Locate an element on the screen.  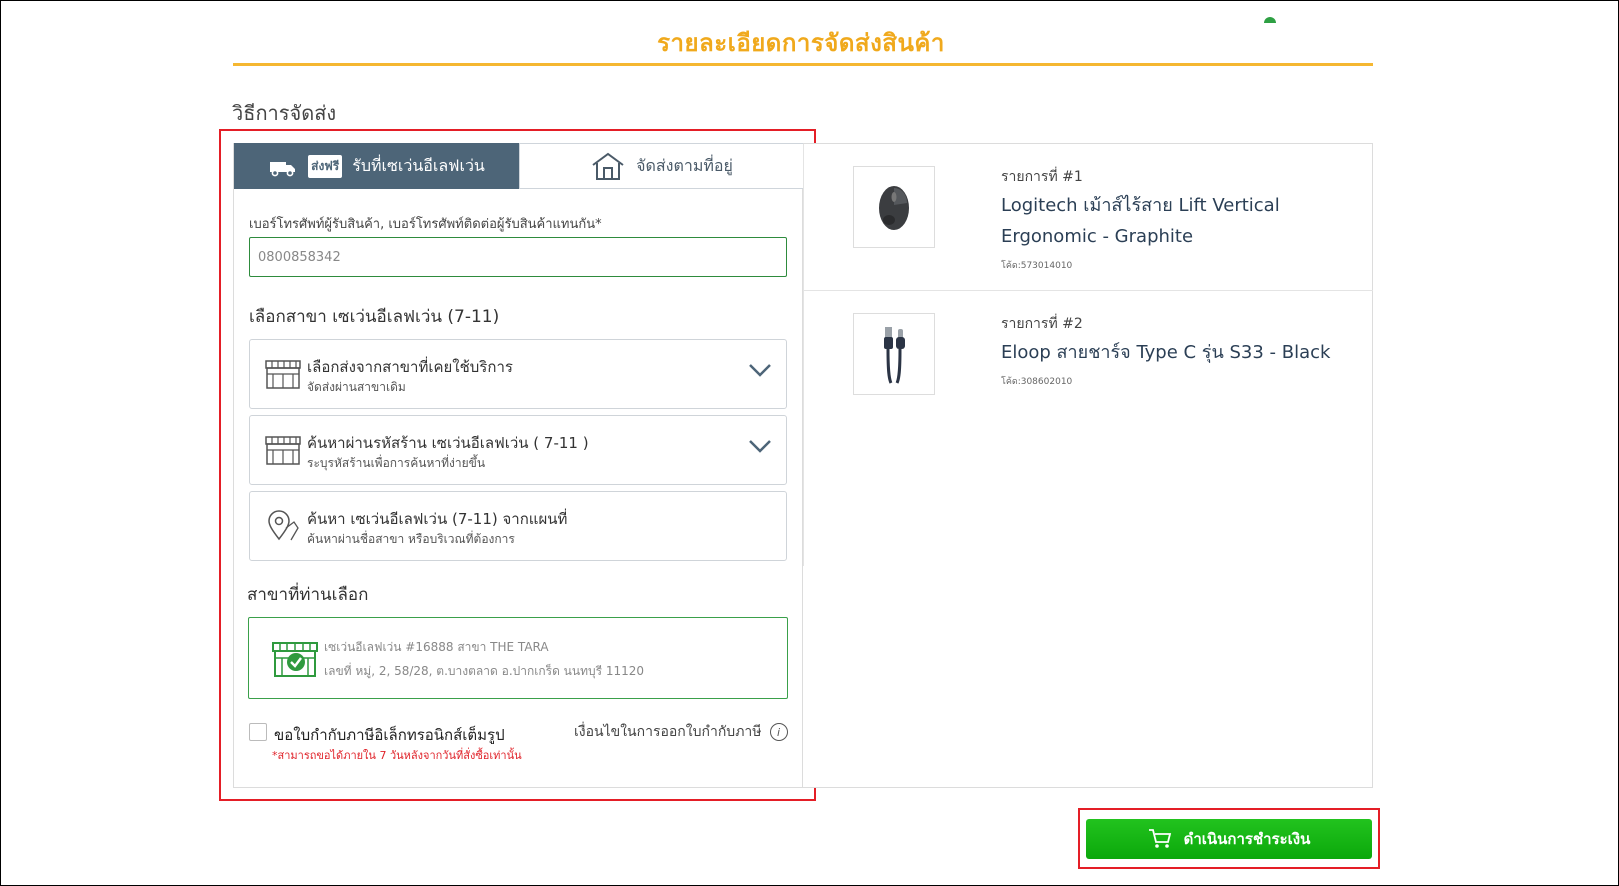
proceed-payment-label: ดำเนินการชำระเงิน is located at coordinates (1247, 839).